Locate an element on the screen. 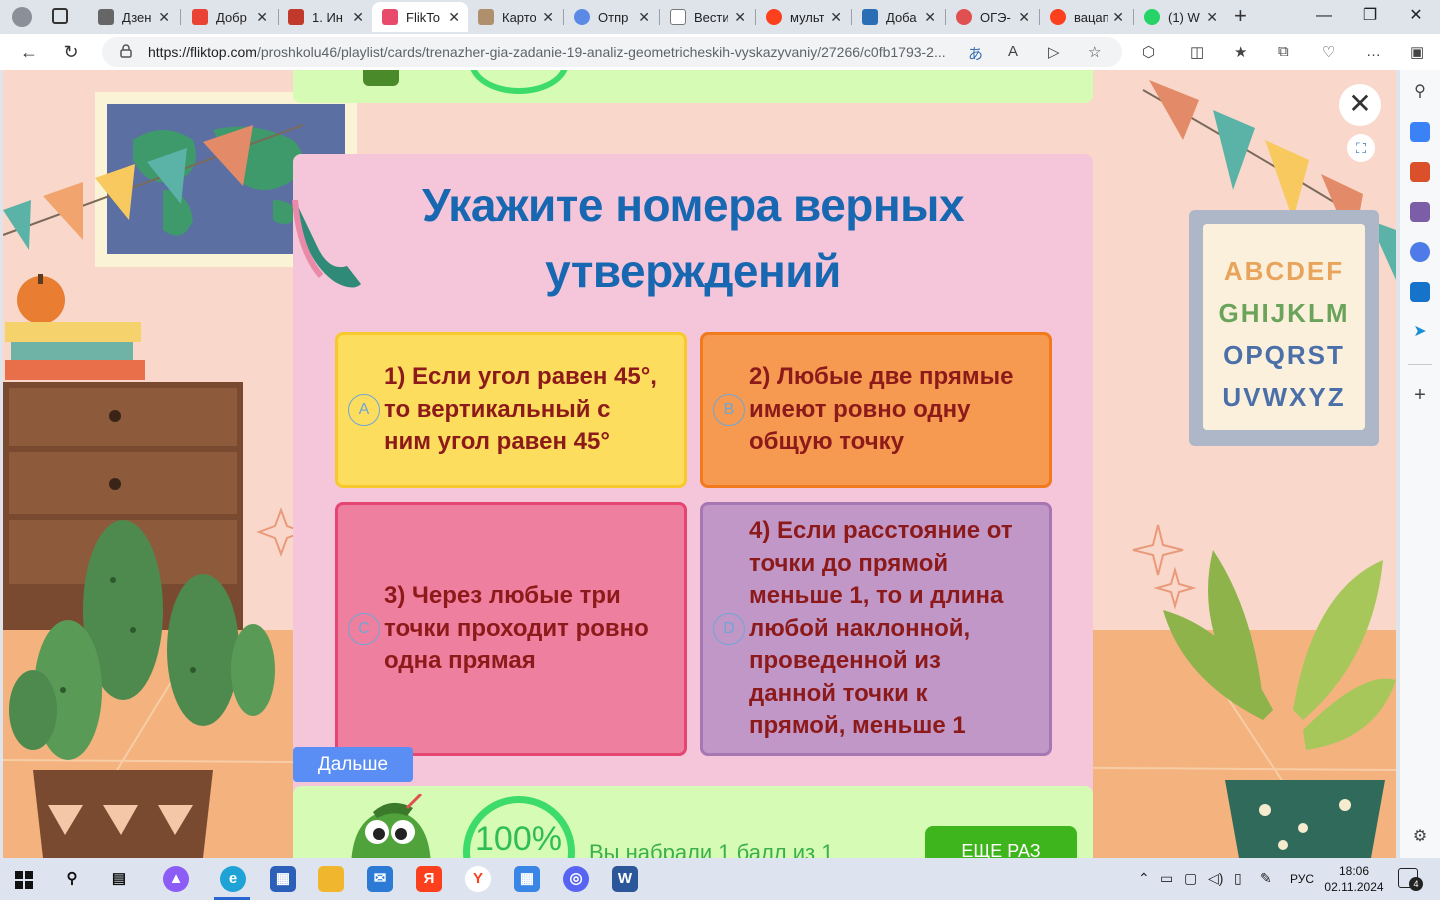 The image size is (1440, 900). meet-icon: ▢ is located at coordinates (1190, 878).